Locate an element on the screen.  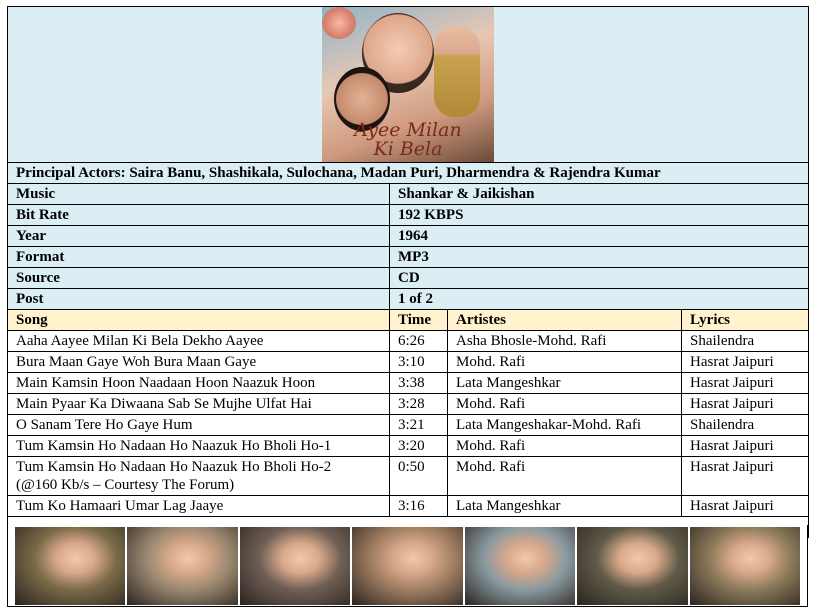
song-title-line: Aaha Aayee Milan Ki Bela Dekho Aayee is located at coordinates (140, 341).